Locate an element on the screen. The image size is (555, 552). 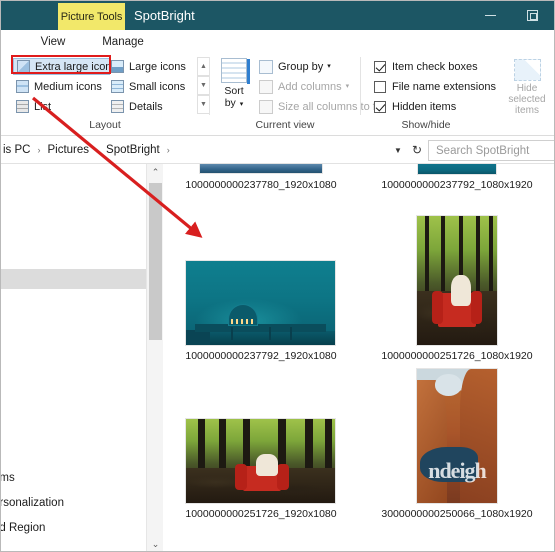
group-label-show-hide: Show/hide is located at coordinates (426, 125).